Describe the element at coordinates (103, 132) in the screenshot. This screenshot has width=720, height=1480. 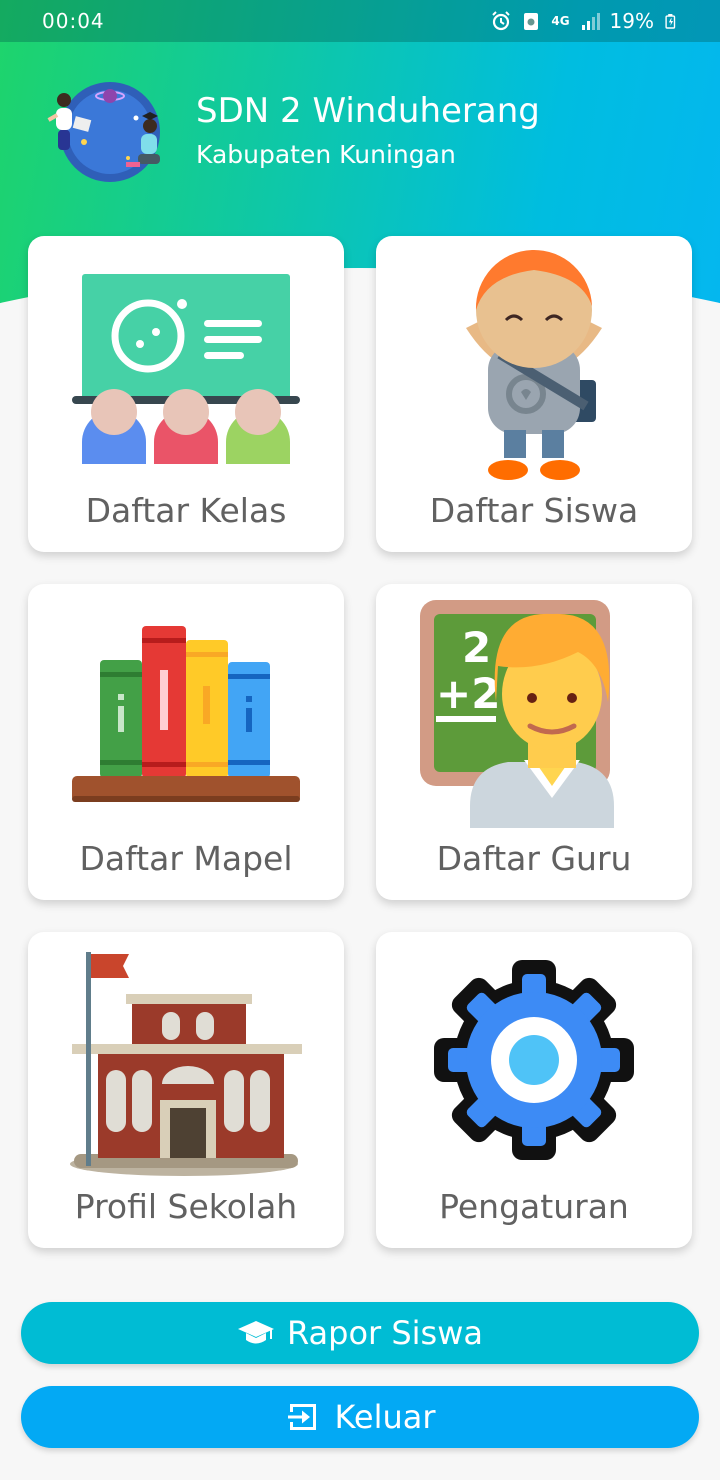
I see `school-logo` at that location.